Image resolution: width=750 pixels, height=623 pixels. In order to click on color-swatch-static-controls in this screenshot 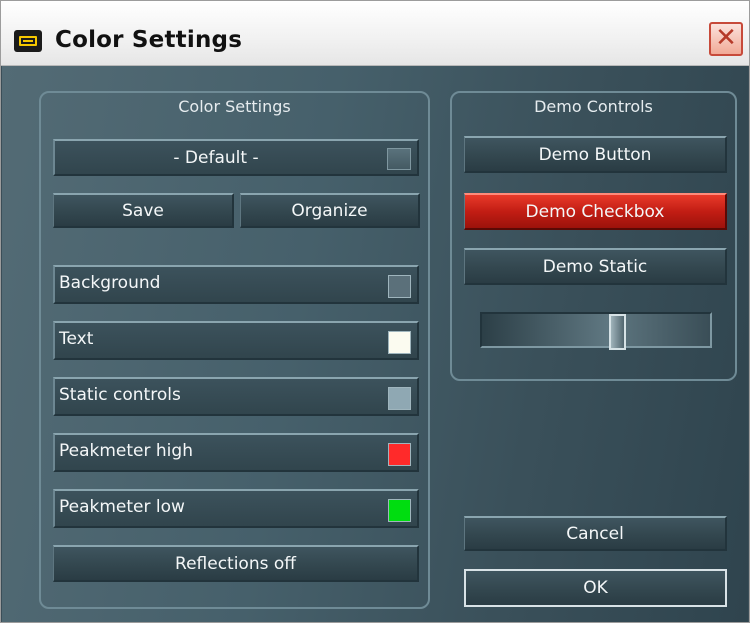, I will do `click(399, 398)`.